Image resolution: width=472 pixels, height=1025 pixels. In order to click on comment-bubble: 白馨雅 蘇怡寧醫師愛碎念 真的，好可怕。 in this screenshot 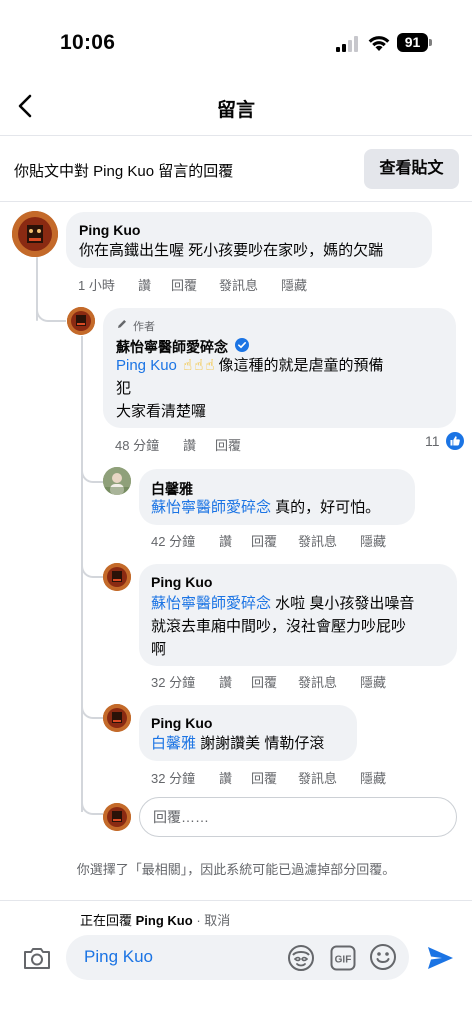, I will do `click(277, 497)`.